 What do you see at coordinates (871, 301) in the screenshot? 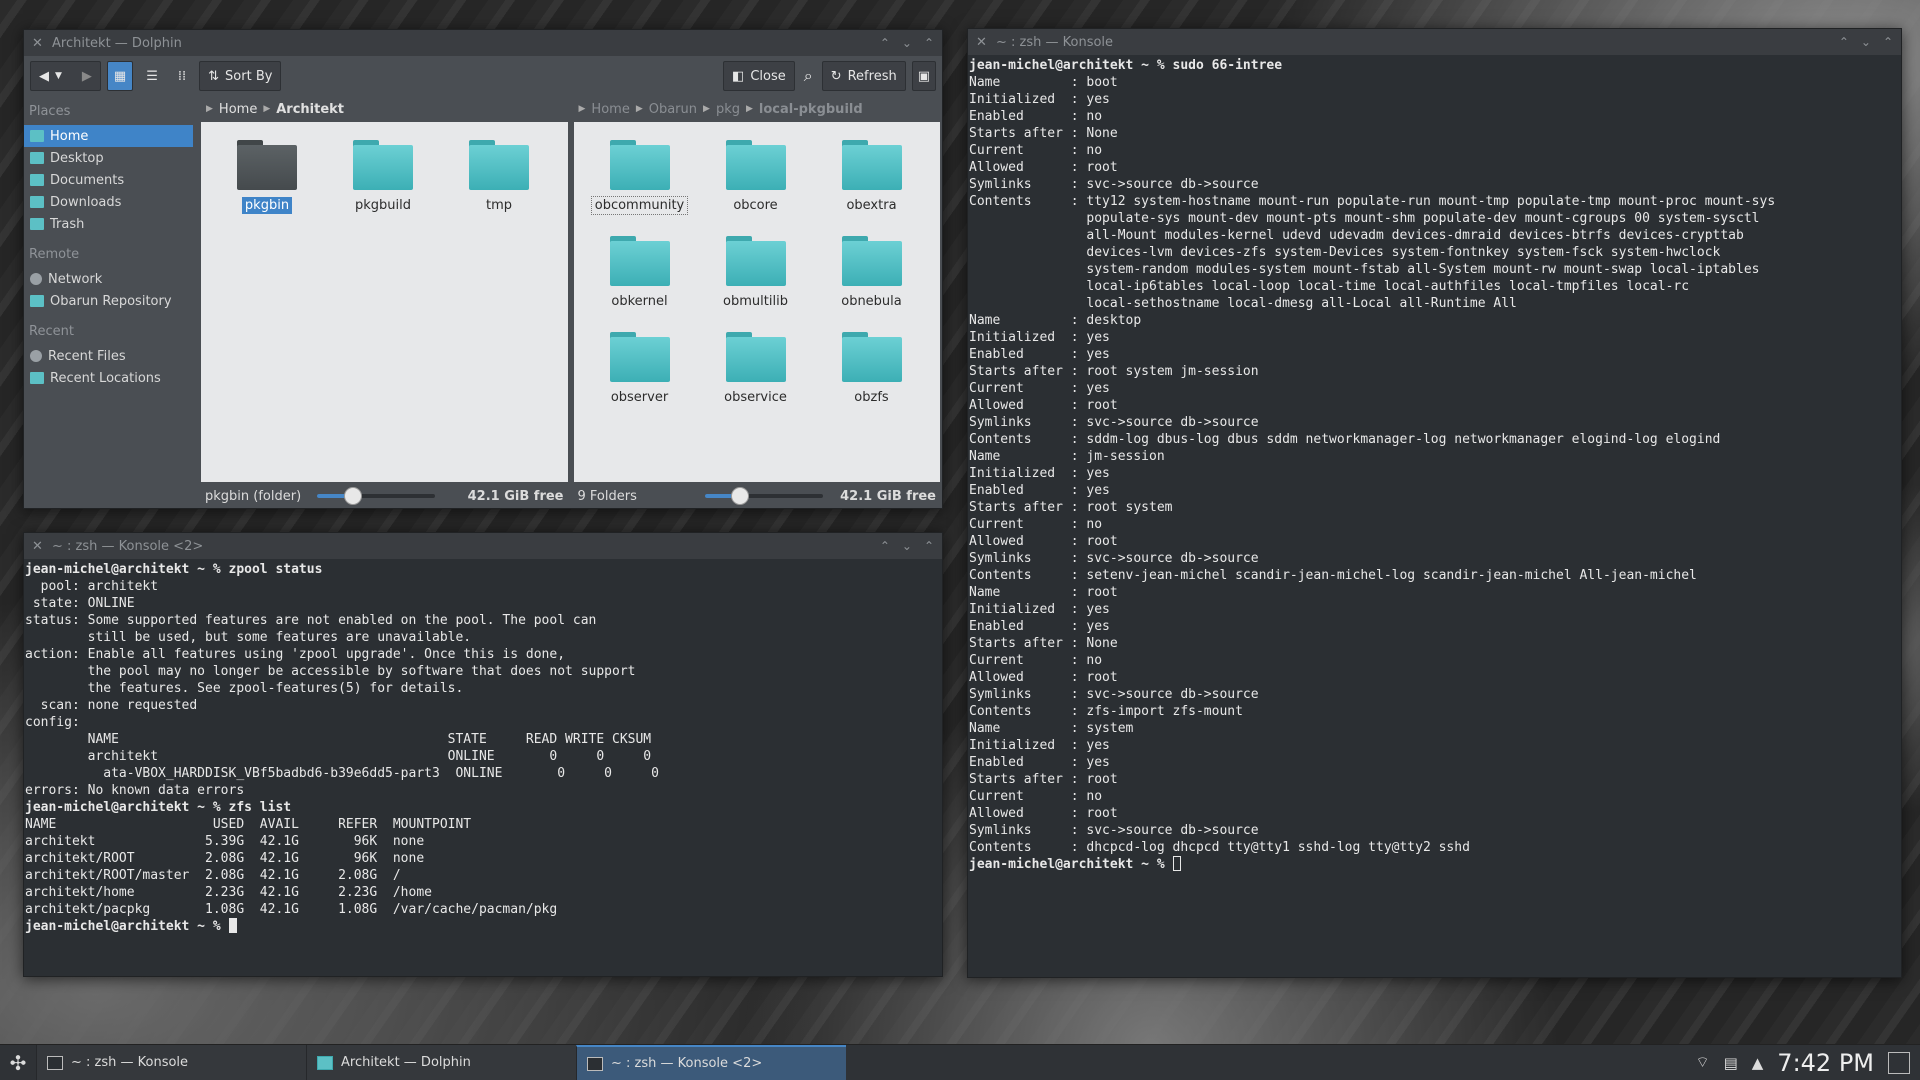
I see `folder-name: obnebula` at bounding box center [871, 301].